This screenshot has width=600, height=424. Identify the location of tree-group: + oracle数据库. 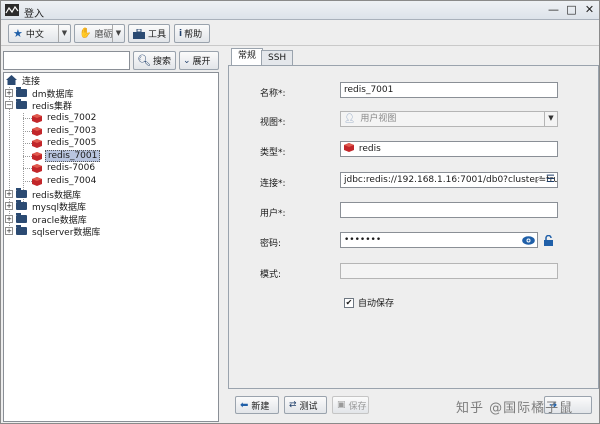
(47, 219).